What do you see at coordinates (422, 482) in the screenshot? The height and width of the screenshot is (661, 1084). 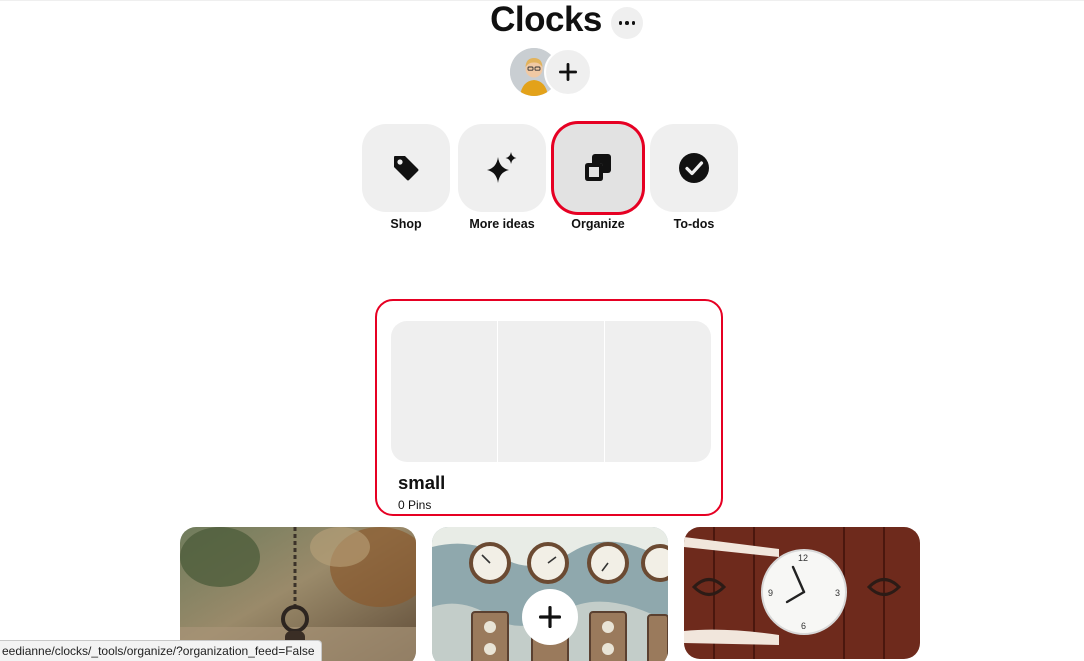 I see `section-name: small` at bounding box center [422, 482].